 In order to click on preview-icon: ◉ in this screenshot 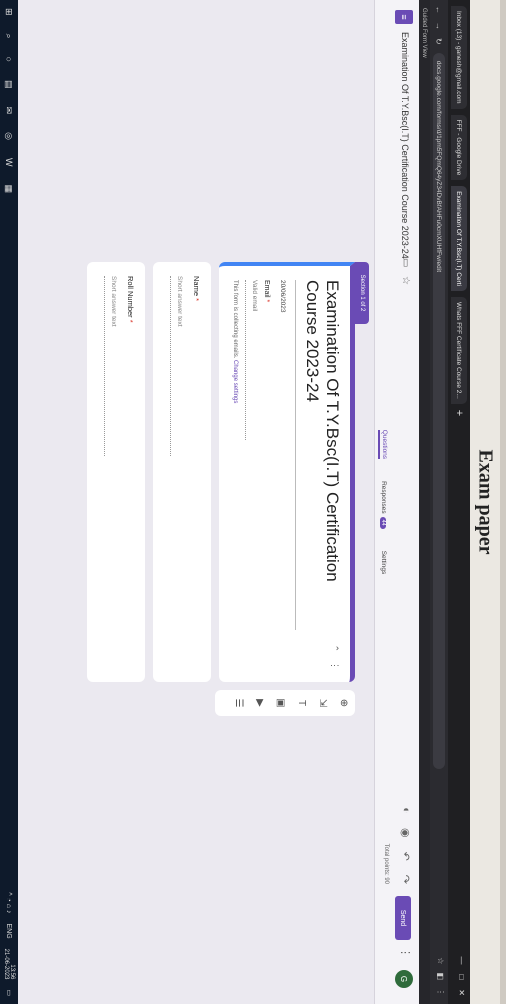, I will do `click(405, 833)`.